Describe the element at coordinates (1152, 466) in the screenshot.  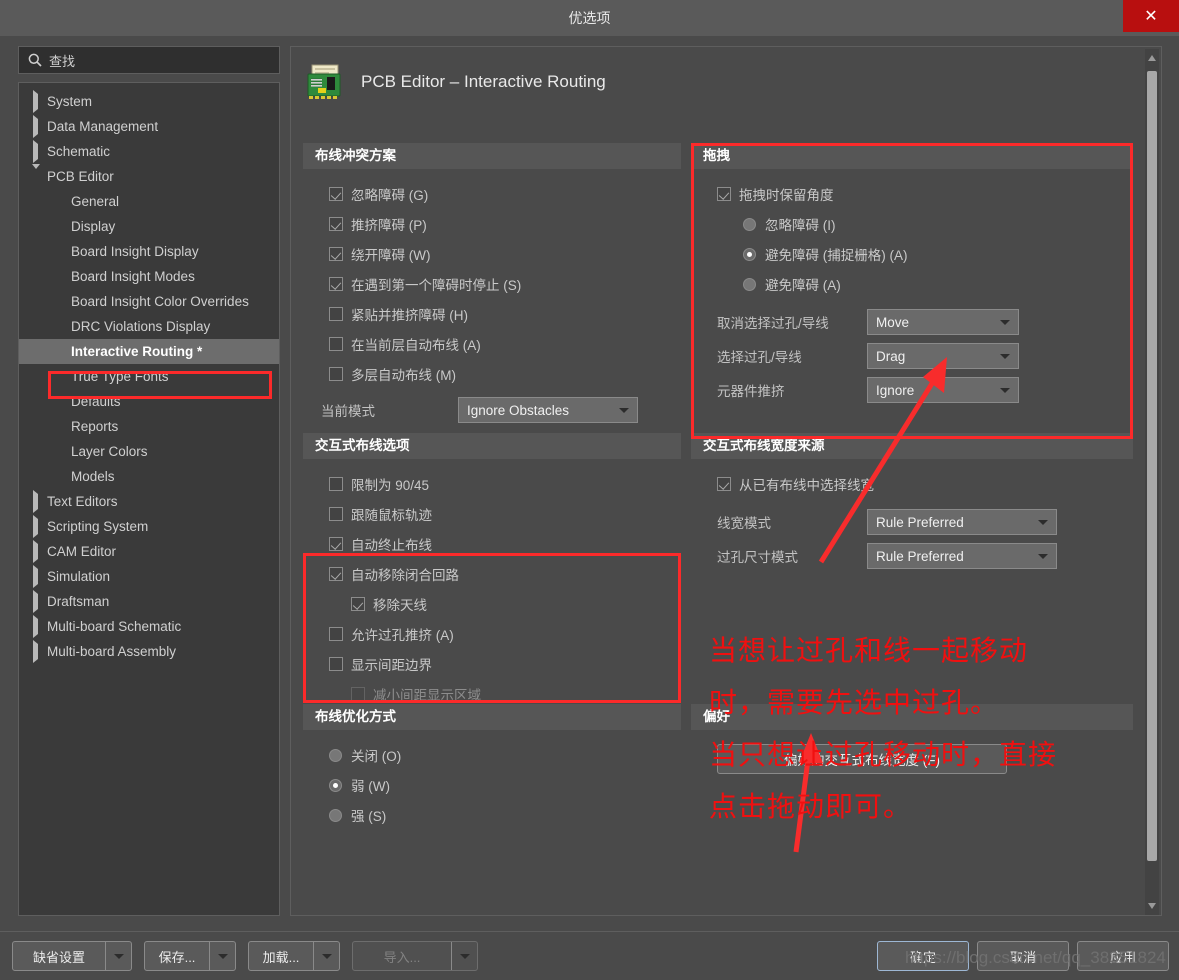
I see `scrollbar-thumb` at that location.